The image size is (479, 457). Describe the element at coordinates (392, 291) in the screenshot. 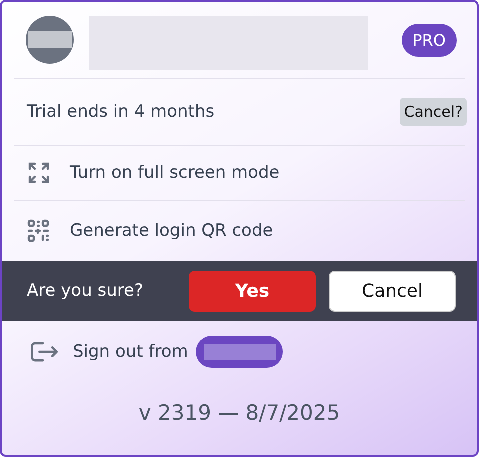

I see `cancel-button: Cancel` at that location.